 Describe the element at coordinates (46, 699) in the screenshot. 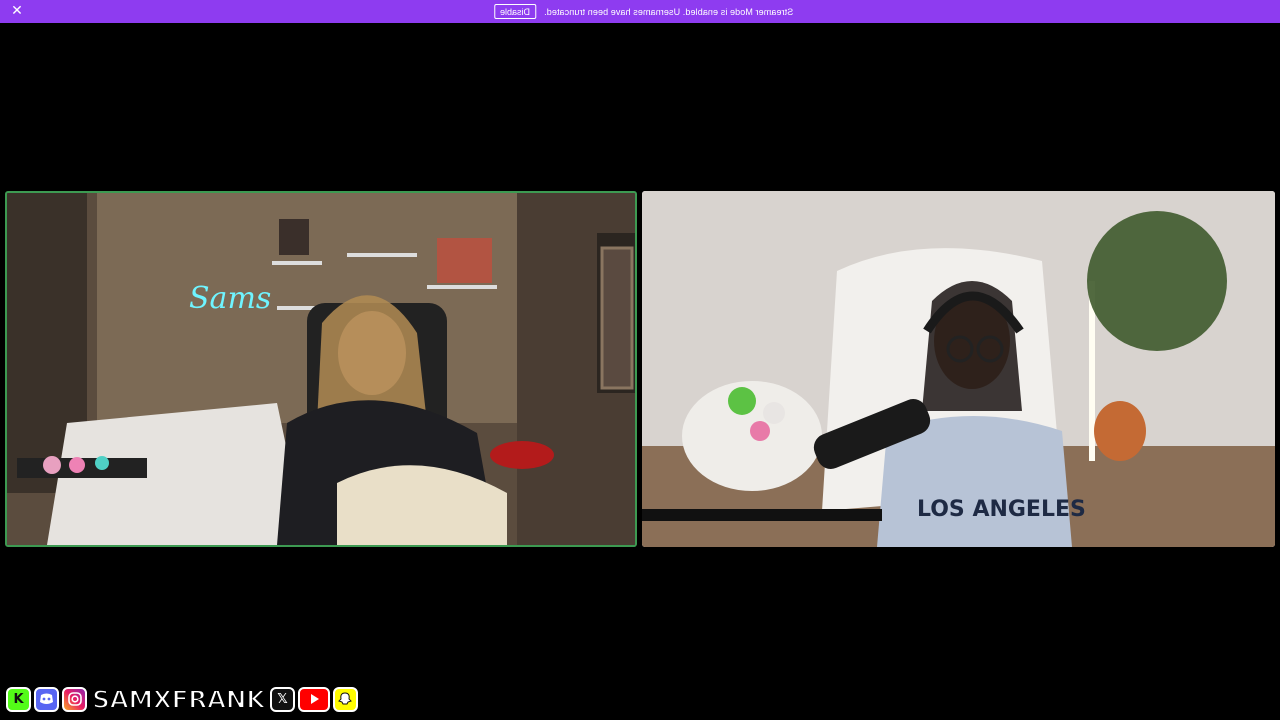

I see `discord-icon` at that location.